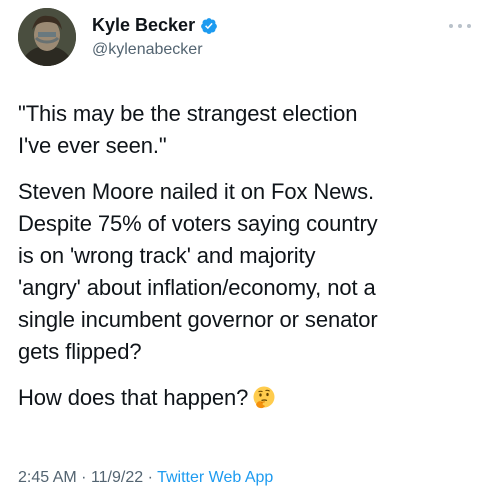  What do you see at coordinates (147, 50) in the screenshot?
I see `author-handle: @kylenabecker` at bounding box center [147, 50].